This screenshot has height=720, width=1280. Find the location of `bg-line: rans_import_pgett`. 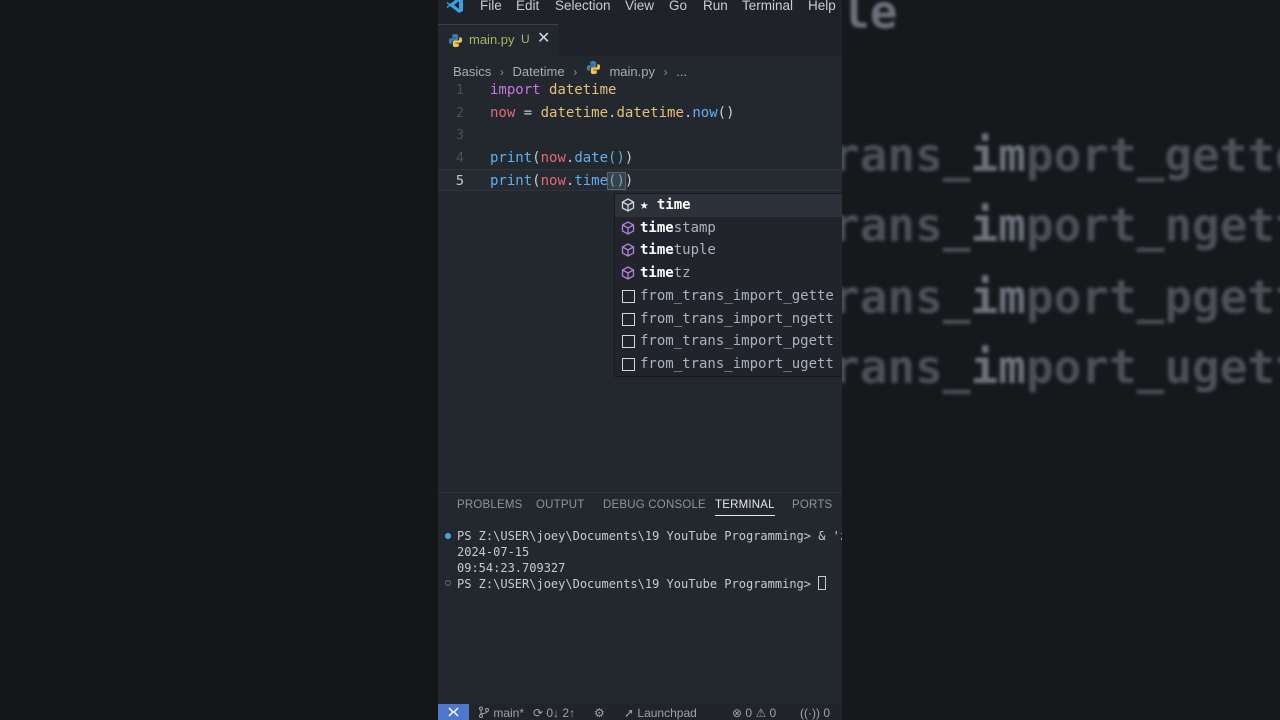

bg-line: rans_import_pgett is located at coordinates (1061, 297).